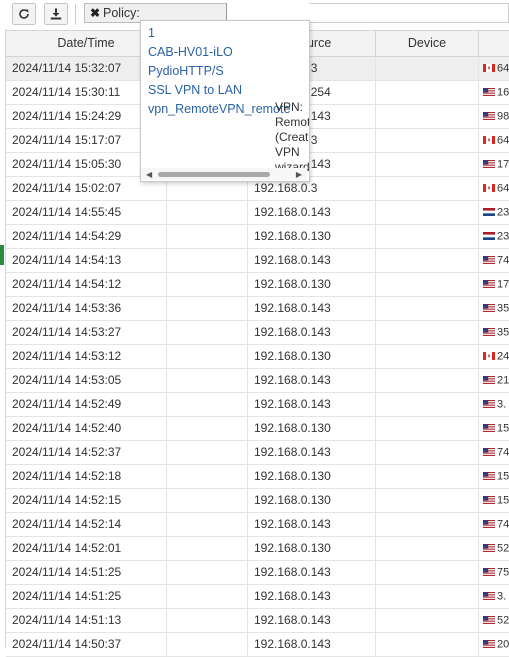 The height and width of the screenshot is (657, 509). I want to click on table-row: 2024/11/14 14:52:14 192.168.0.143 74, so click(257, 525).